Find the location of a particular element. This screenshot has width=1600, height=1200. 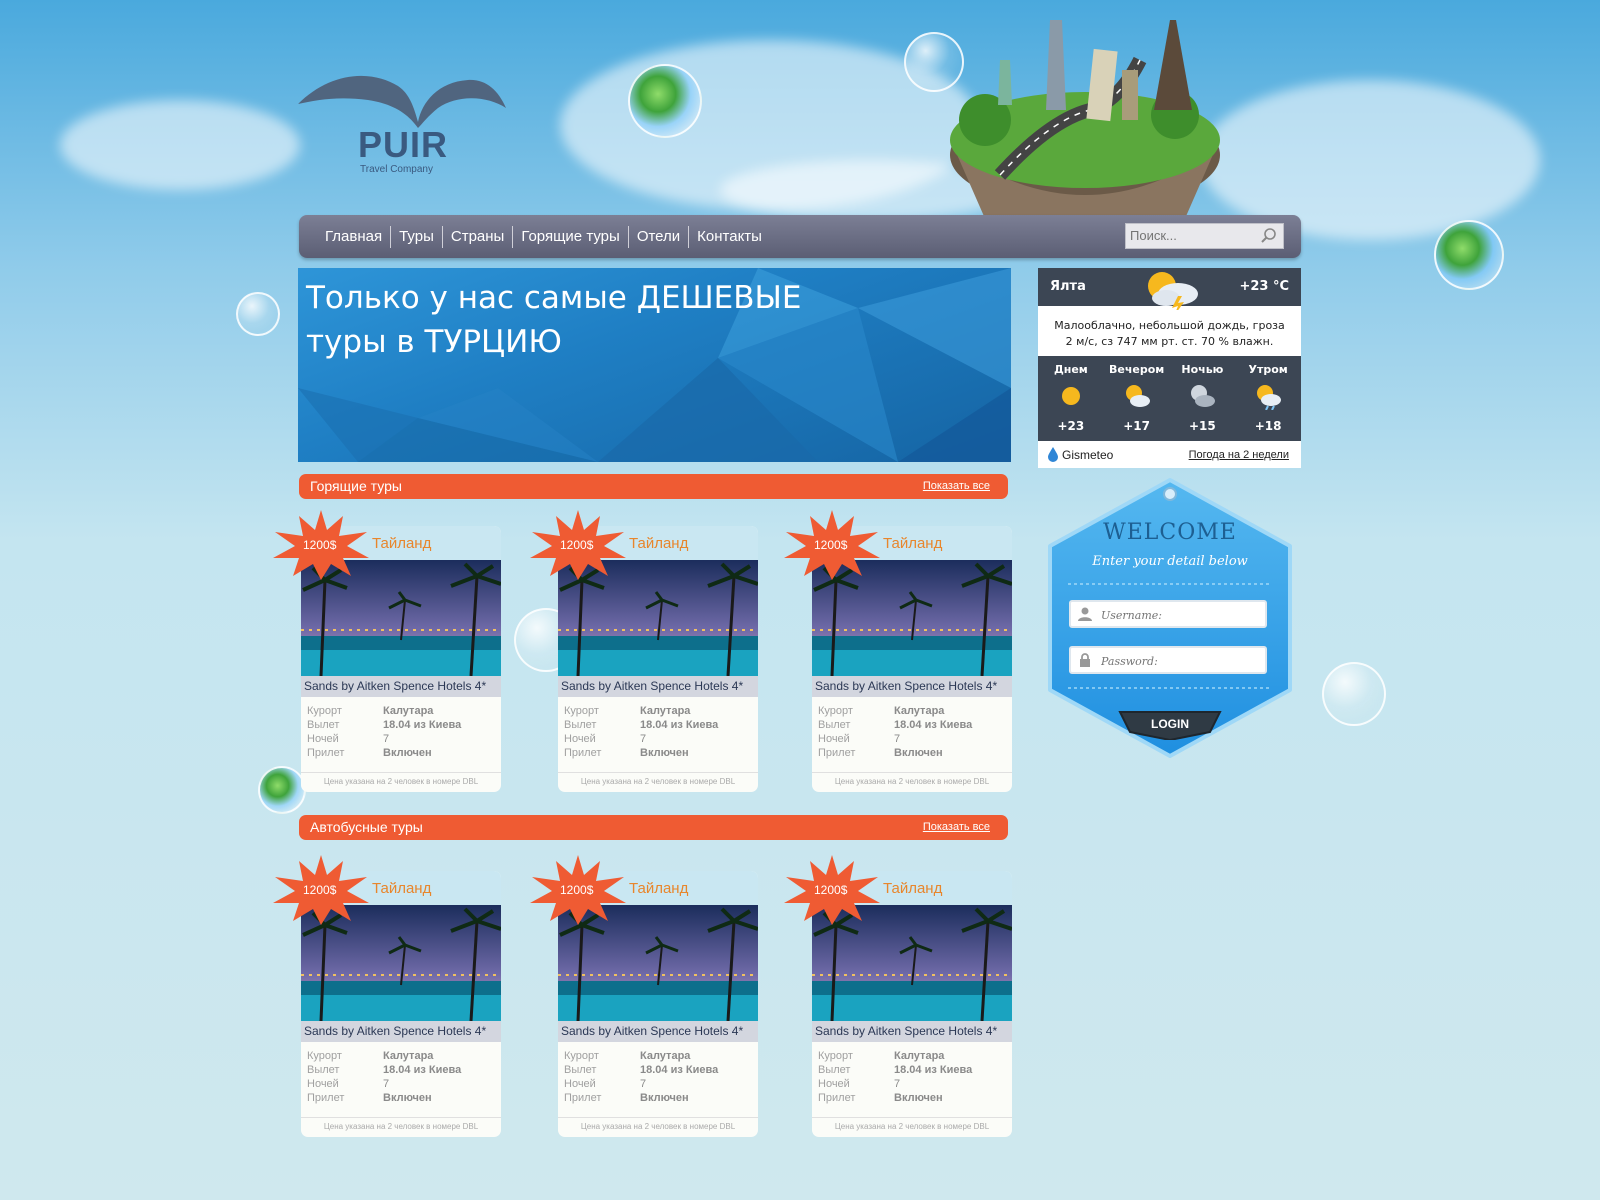

moon-cloud-icon is located at coordinates (1203, 396).